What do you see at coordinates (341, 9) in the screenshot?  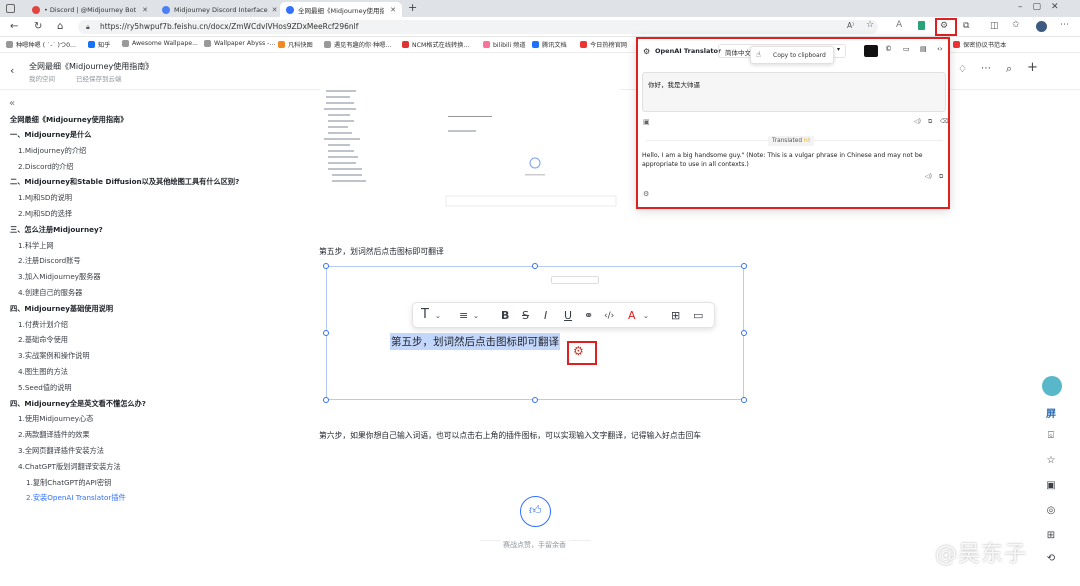 I see `tab-feishu-doc: 全网最细《Midjourney使用指南》 ✕` at bounding box center [341, 9].